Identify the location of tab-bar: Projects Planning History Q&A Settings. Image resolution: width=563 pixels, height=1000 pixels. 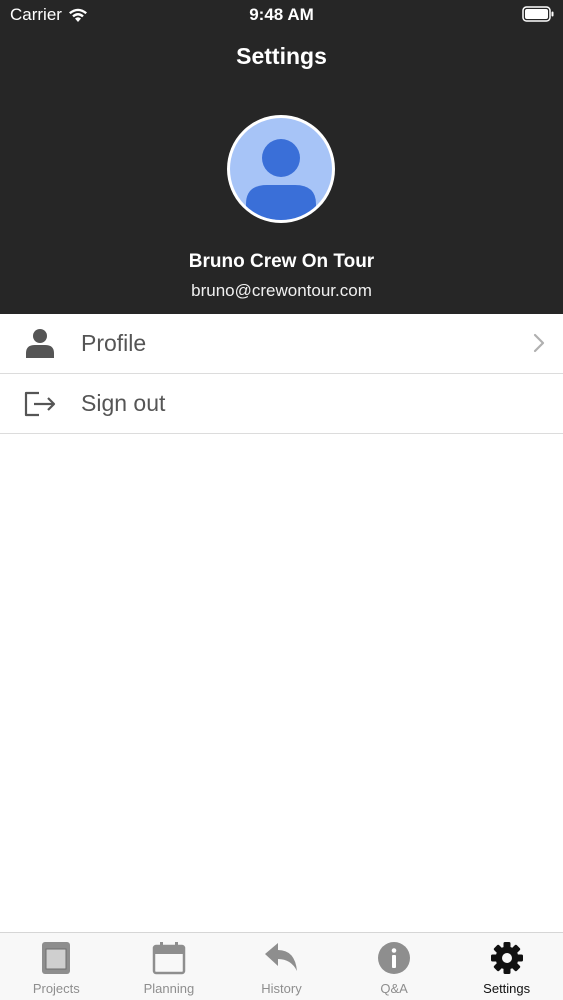
(281, 966).